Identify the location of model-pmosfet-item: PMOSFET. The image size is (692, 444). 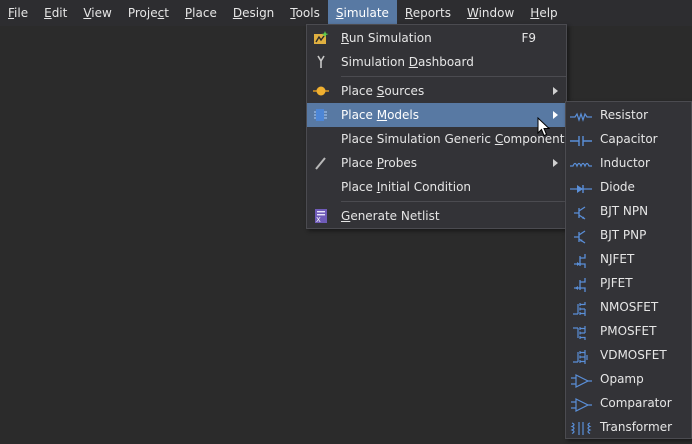
(628, 331).